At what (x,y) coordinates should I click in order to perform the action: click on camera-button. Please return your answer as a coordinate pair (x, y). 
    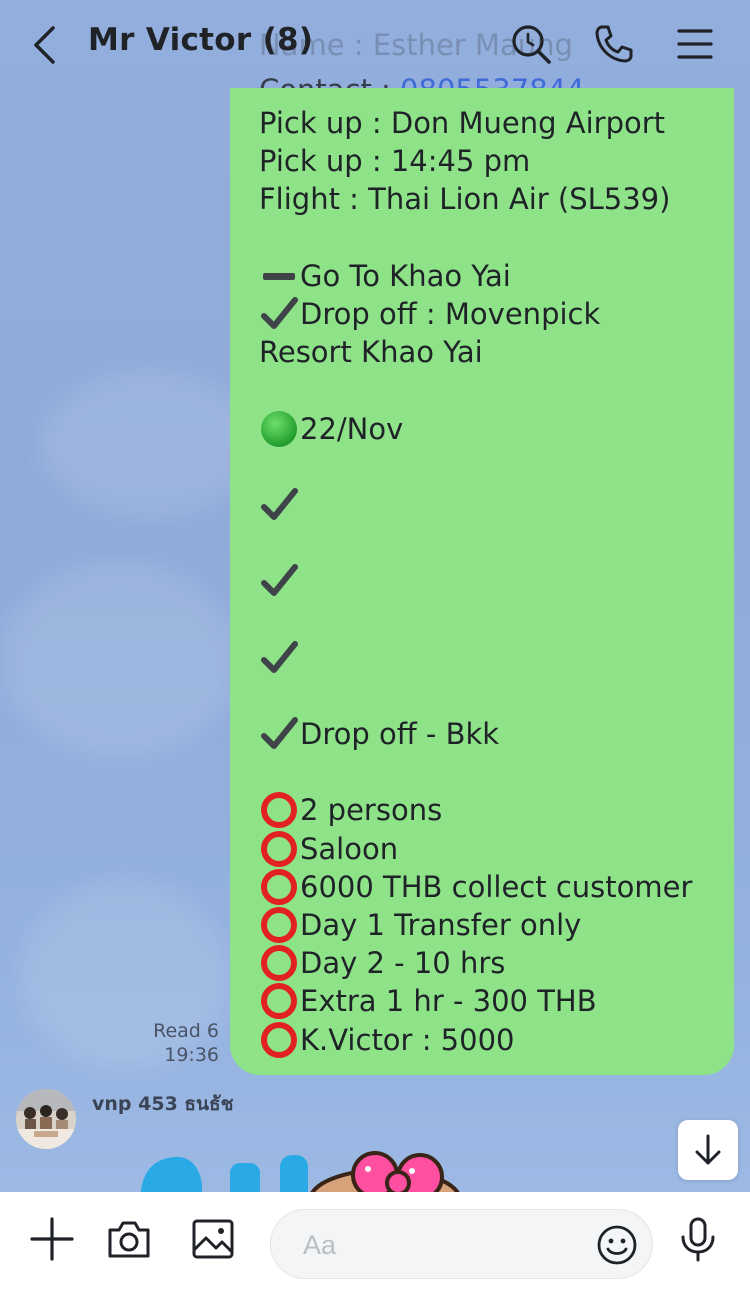
    Looking at the image, I should click on (129, 1239).